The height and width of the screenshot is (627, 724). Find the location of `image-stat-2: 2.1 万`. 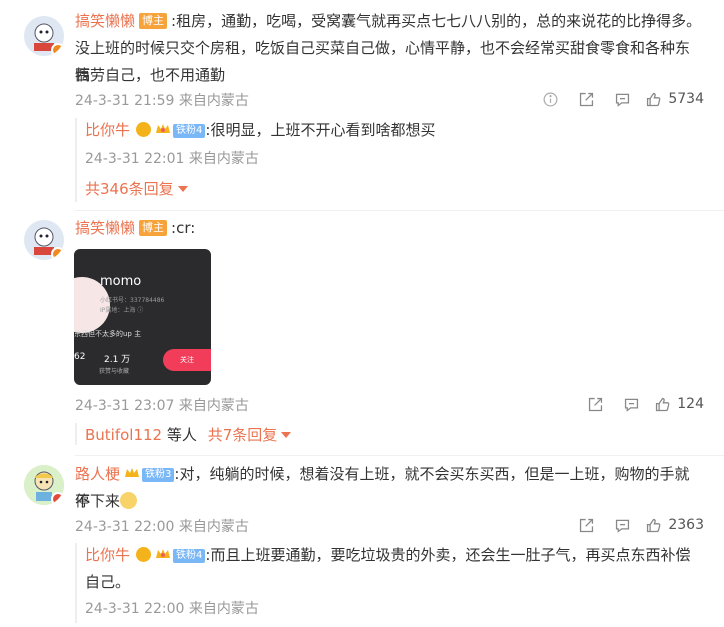

image-stat-2: 2.1 万 is located at coordinates (117, 360).